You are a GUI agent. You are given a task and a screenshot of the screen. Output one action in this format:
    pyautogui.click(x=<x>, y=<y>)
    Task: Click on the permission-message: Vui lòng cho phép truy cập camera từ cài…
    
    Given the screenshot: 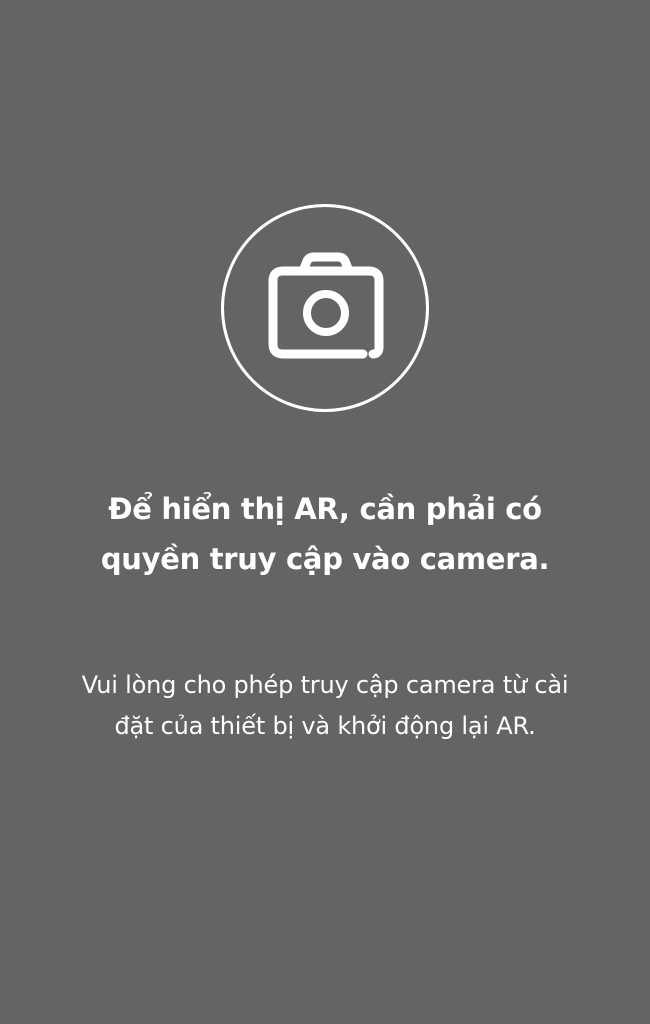 What is the action you would take?
    pyautogui.click(x=325, y=705)
    